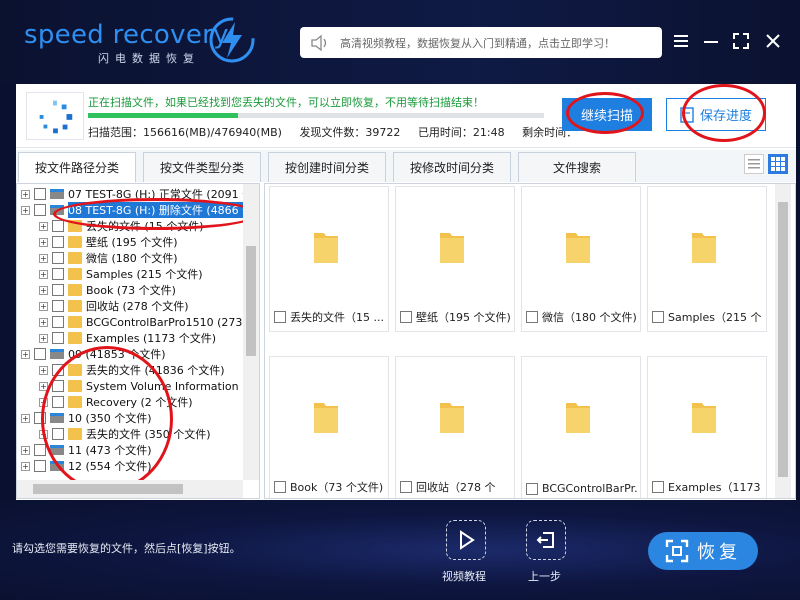 The width and height of the screenshot is (800, 600). I want to click on tree-drive-item: +09 (41853 个文件), so click(93, 354).